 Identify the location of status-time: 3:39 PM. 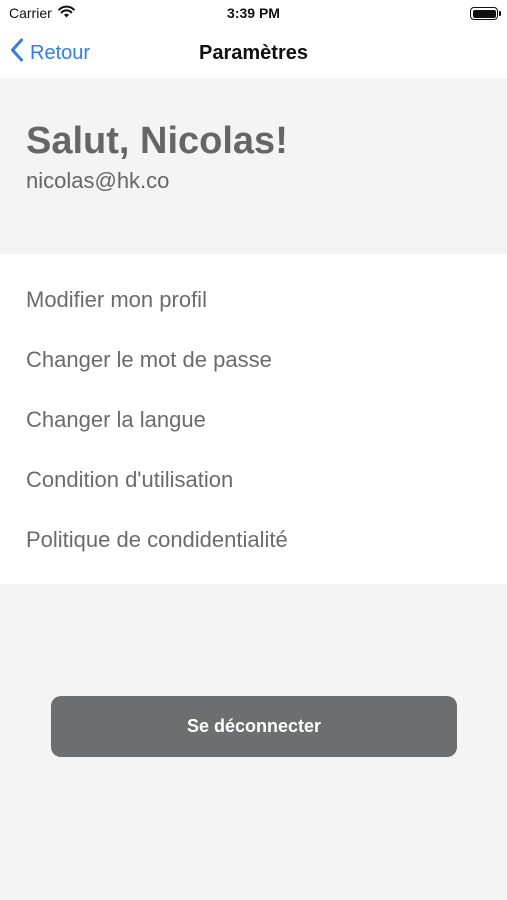
(253, 13).